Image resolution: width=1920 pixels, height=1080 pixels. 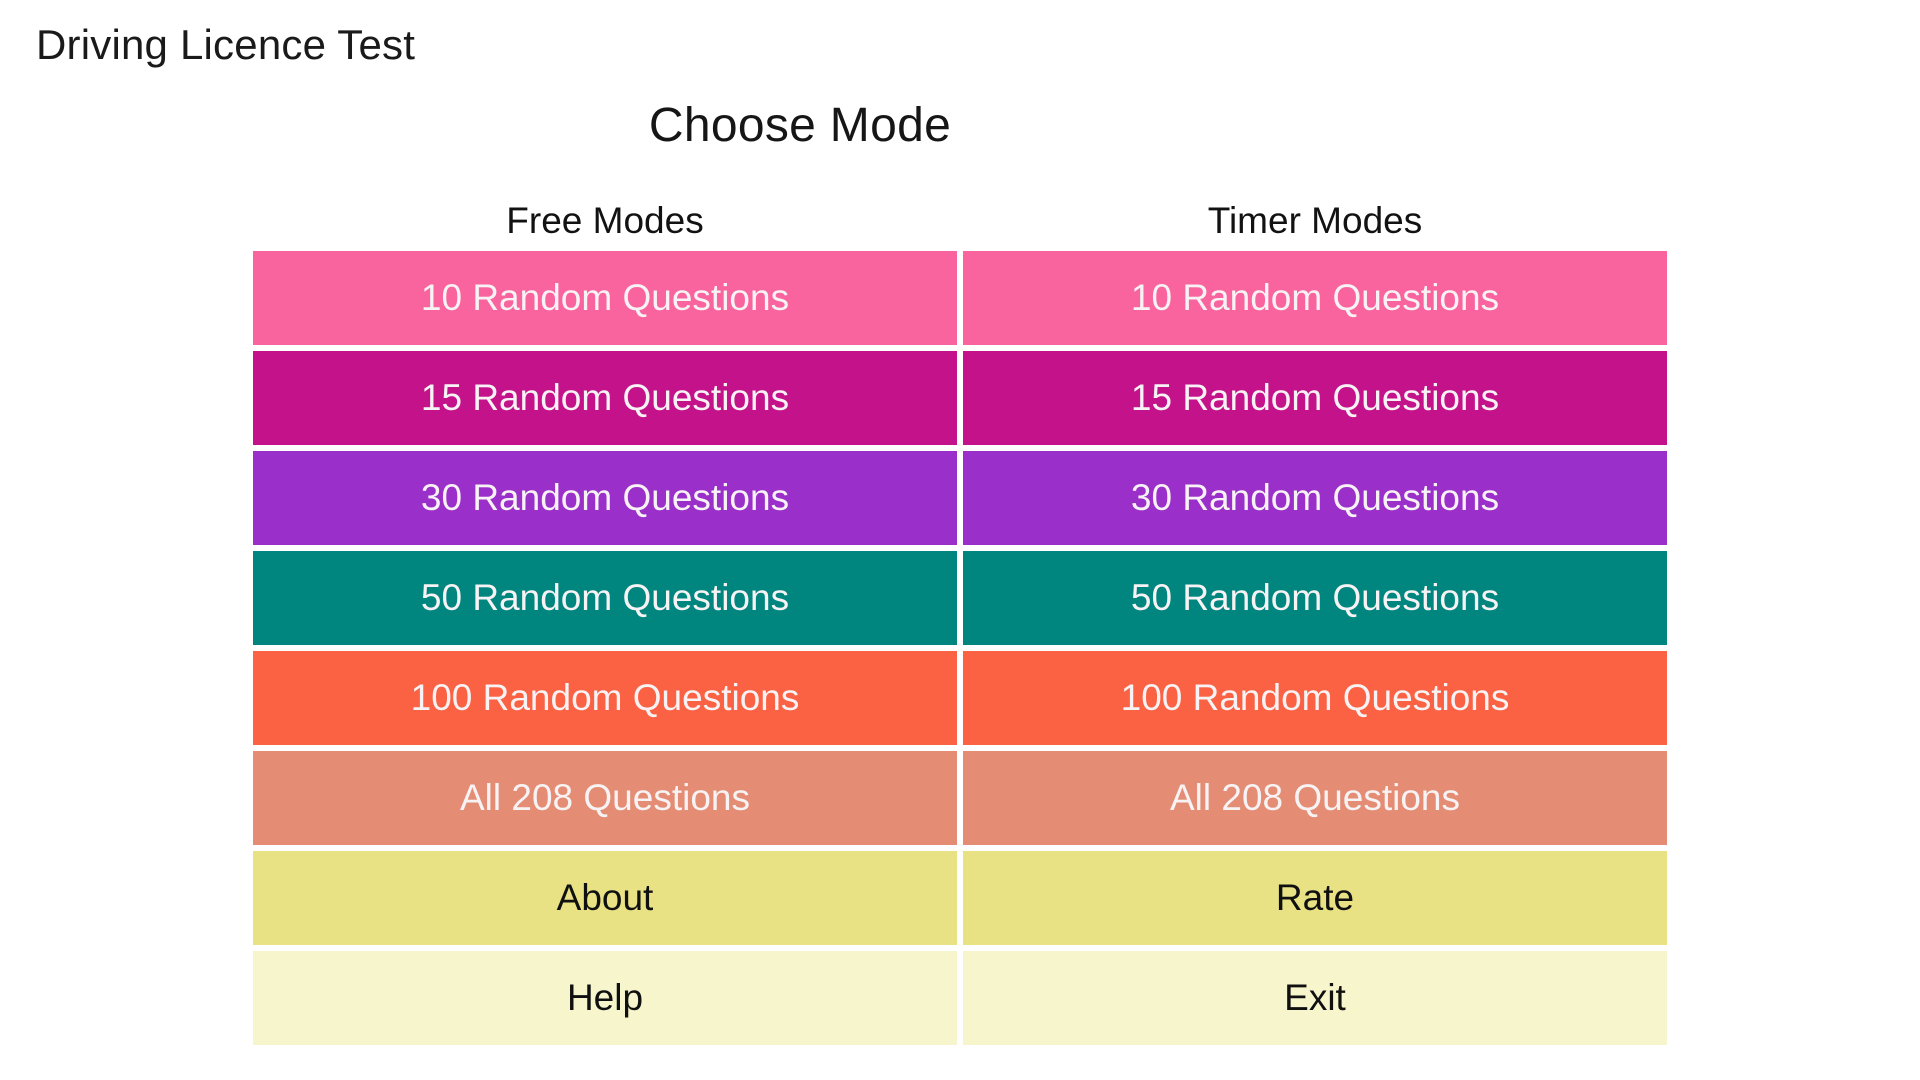 What do you see at coordinates (605, 797) in the screenshot?
I see `tile-free-5: All 208 Questions` at bounding box center [605, 797].